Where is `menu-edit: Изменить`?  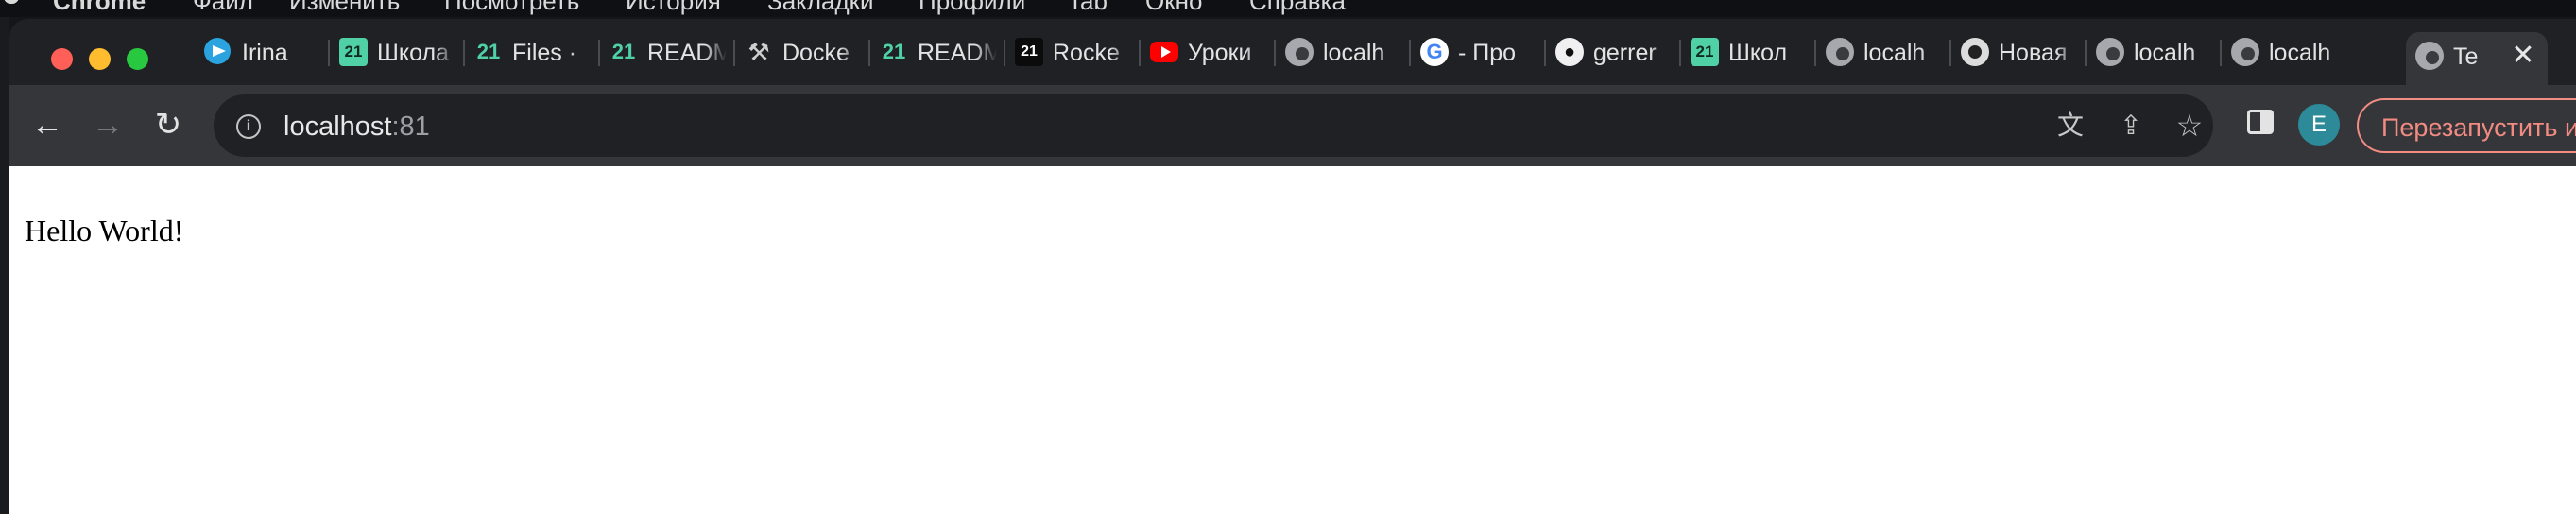 menu-edit: Изменить is located at coordinates (344, 8).